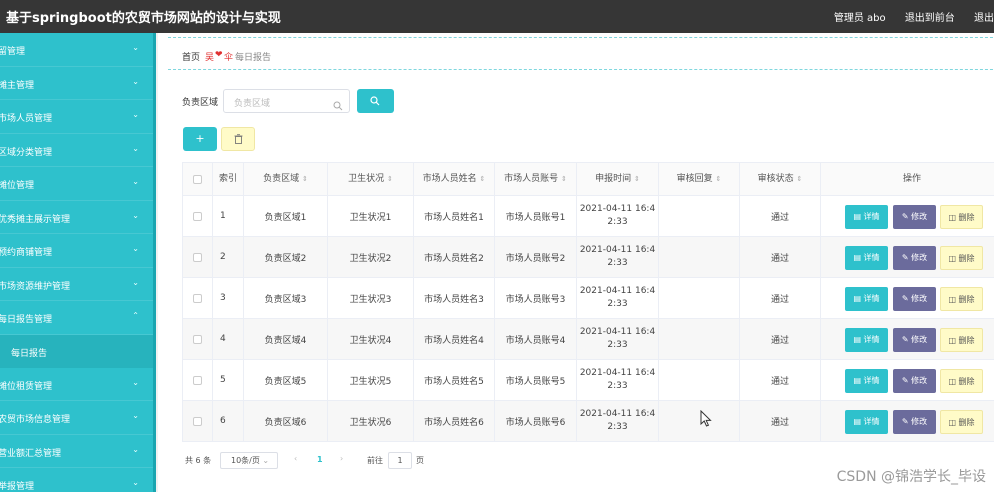 The height and width of the screenshot is (492, 994). Describe the element at coordinates (400, 460) in the screenshot. I see `goto-page-input: 1` at that location.